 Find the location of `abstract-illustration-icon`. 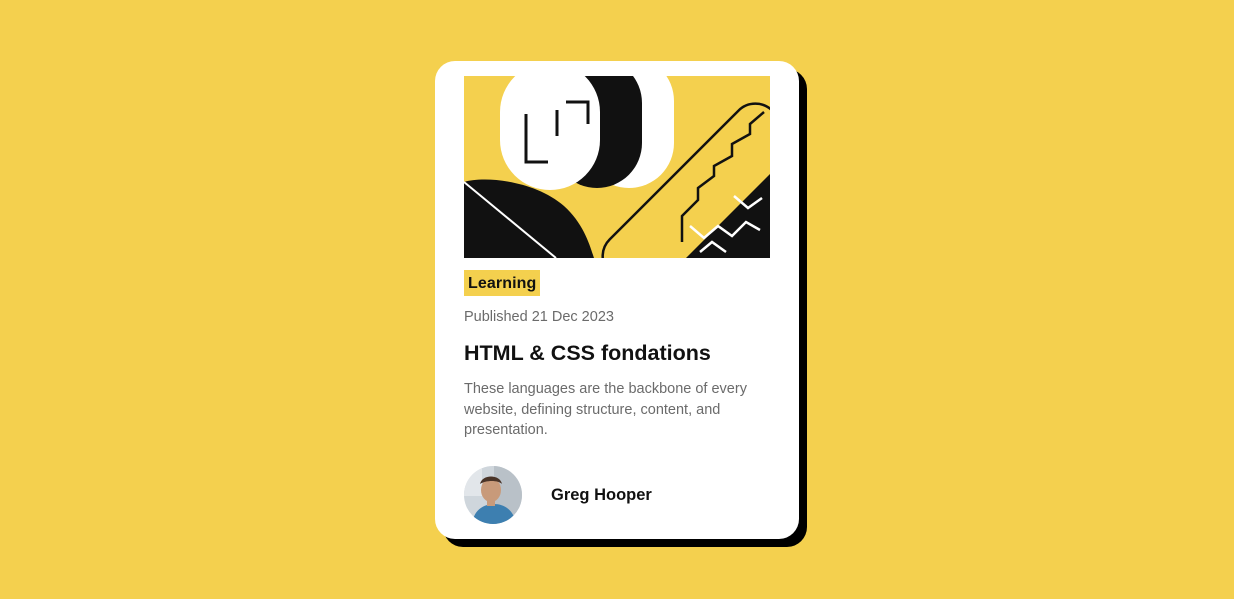

abstract-illustration-icon is located at coordinates (617, 167).